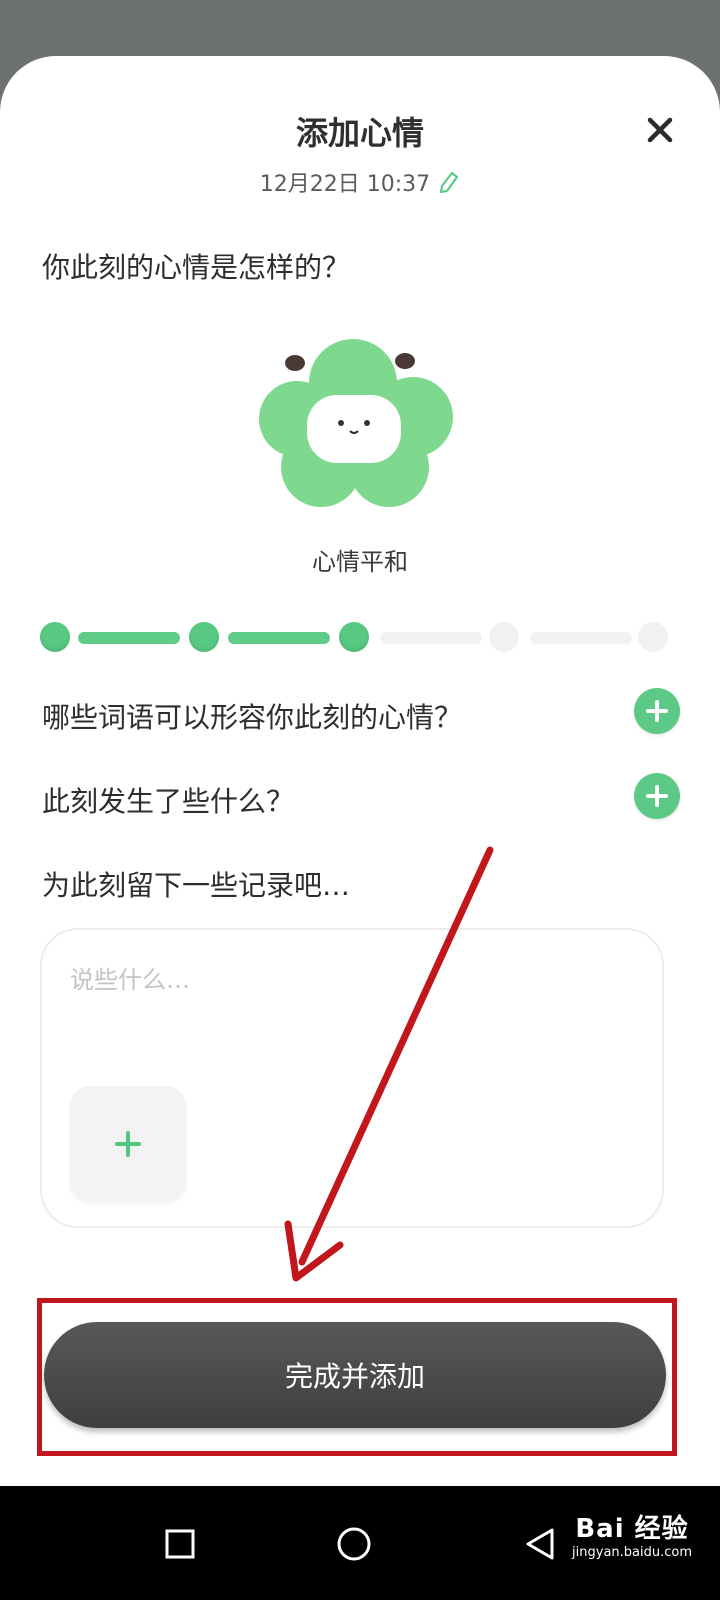 The width and height of the screenshot is (720, 1600). I want to click on datetime-text: 12月22日 10:37, so click(345, 184).